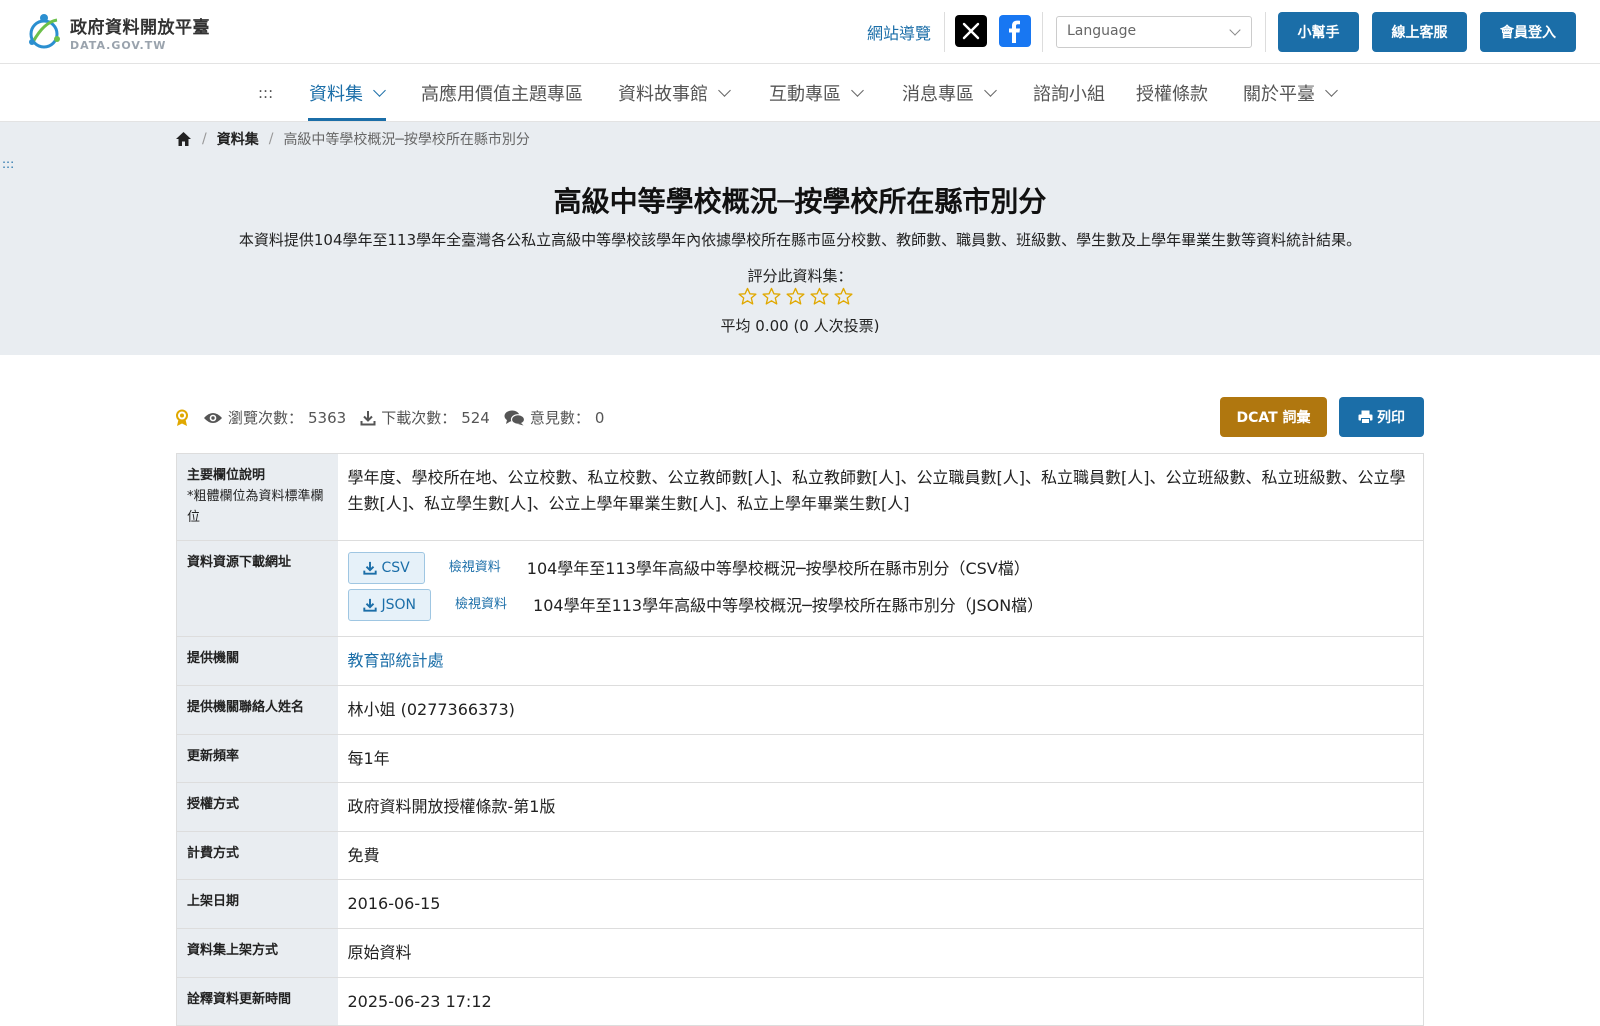  Describe the element at coordinates (257, 1001) in the screenshot. I see `row-label: 詮釋資料更新時間` at that location.